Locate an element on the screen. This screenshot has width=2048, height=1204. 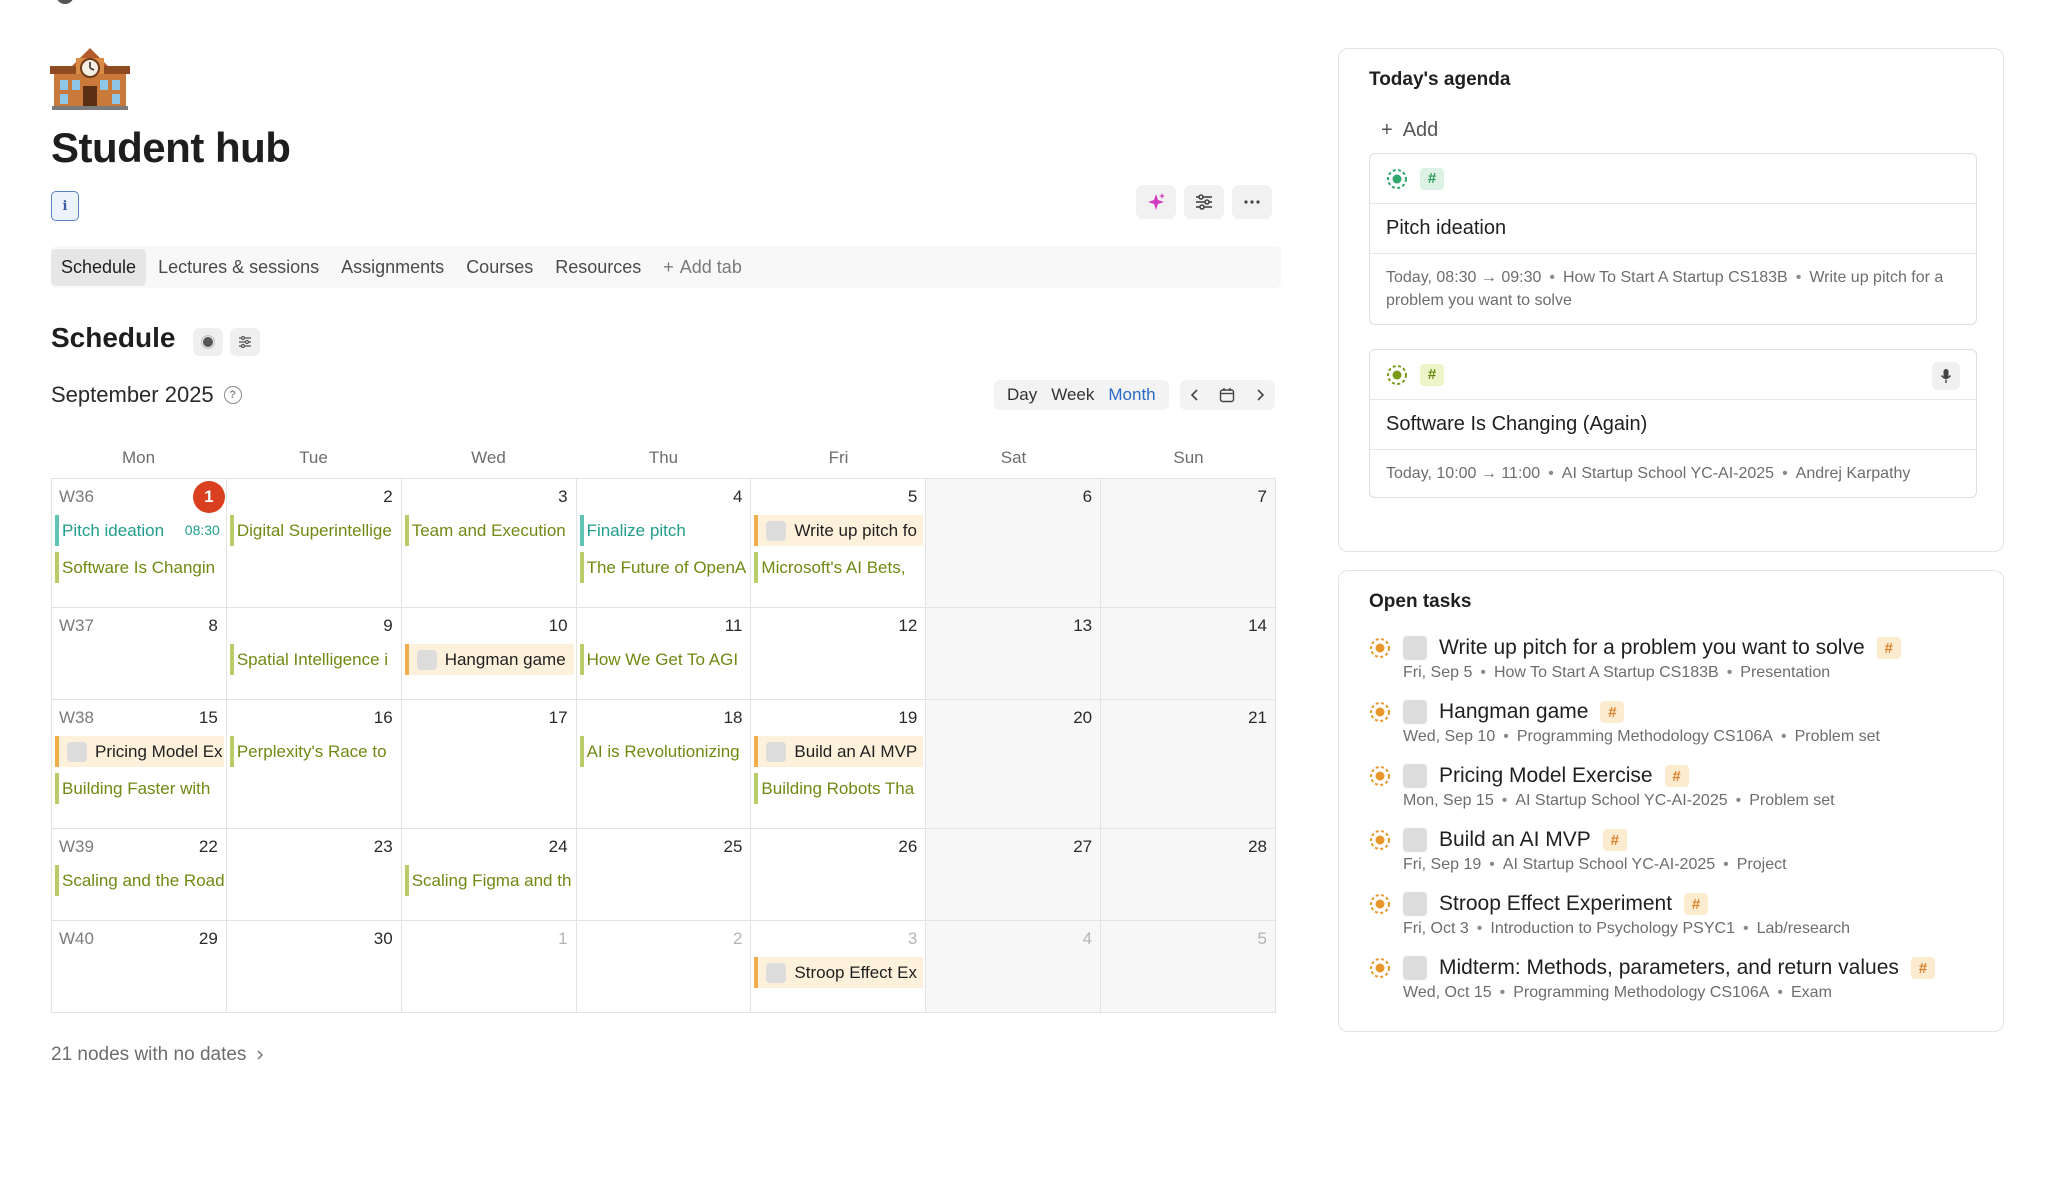
tab-schedule: Schedule is located at coordinates (99, 267).